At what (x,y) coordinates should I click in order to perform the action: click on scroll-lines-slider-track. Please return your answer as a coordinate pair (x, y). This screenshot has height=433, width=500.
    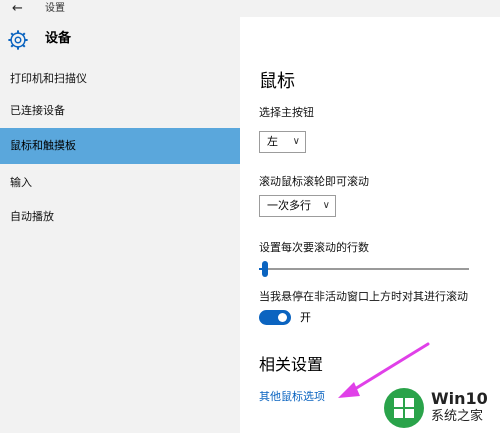
    Looking at the image, I should click on (364, 269).